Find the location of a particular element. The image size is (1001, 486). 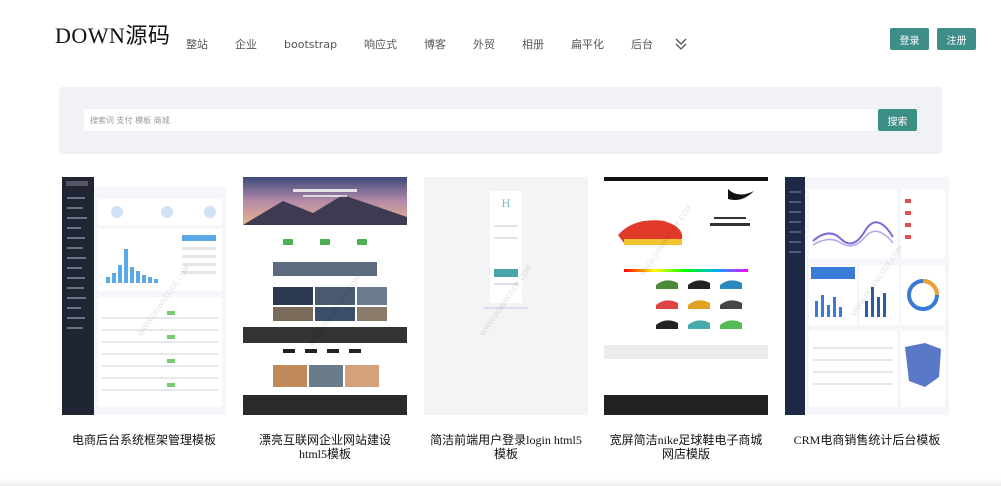

template-card: WWW.DOWNCODE.COM 漂亮互联网企业网站建设html5模板 is located at coordinates (325, 319).